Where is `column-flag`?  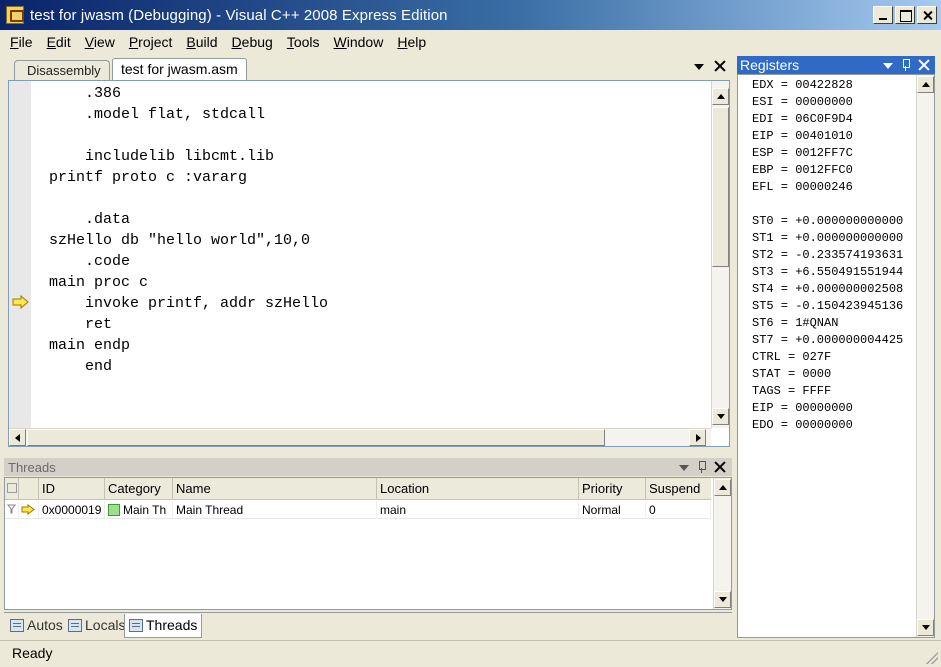 column-flag is located at coordinates (12, 489).